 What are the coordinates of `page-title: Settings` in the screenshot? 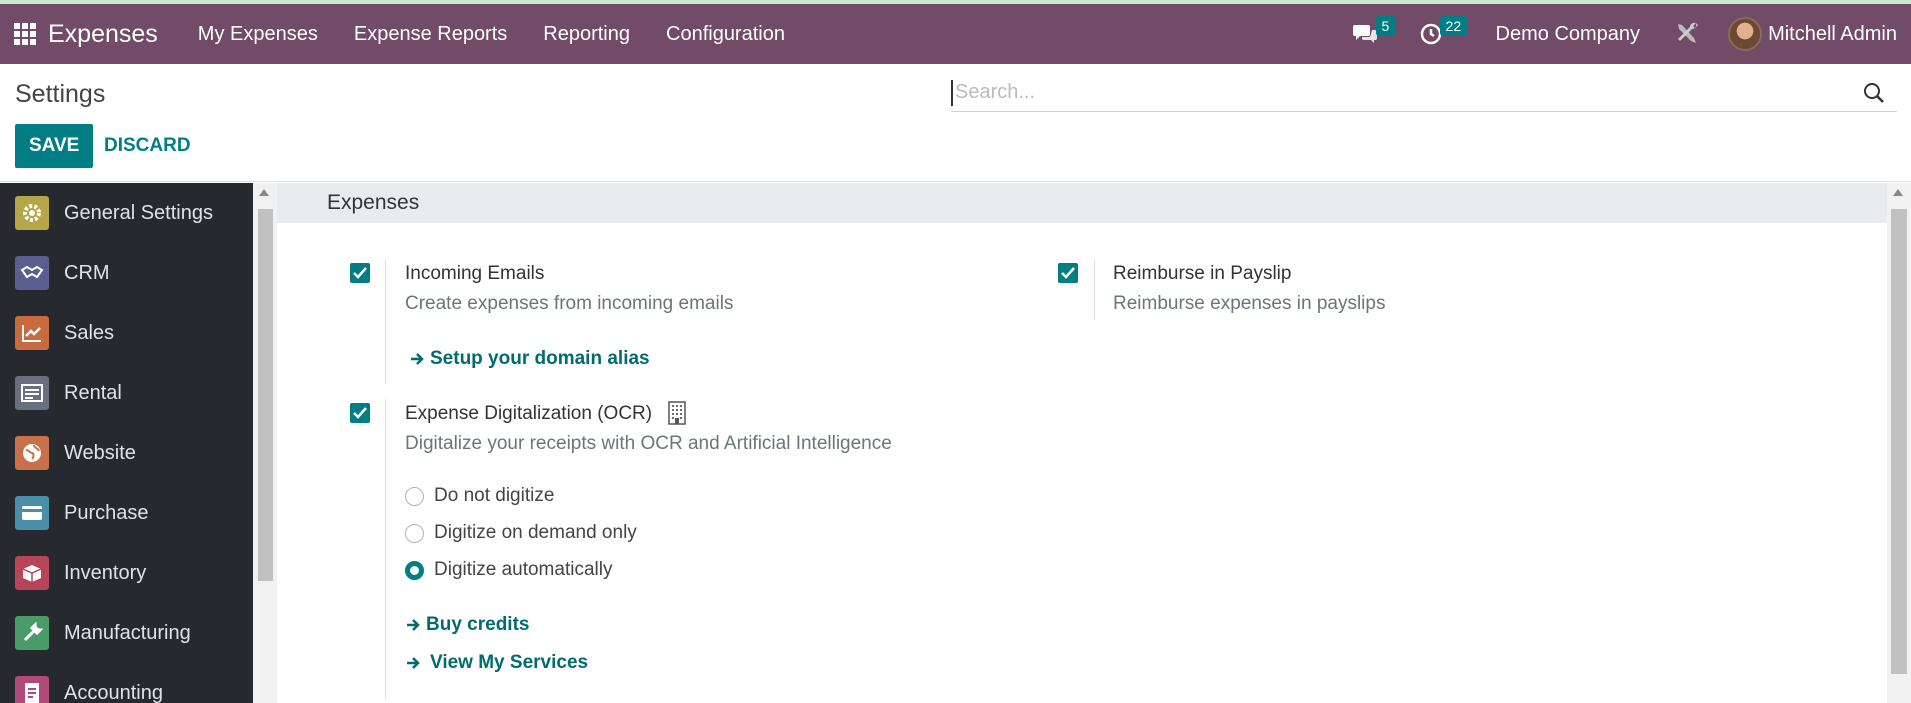 It's located at (60, 94).